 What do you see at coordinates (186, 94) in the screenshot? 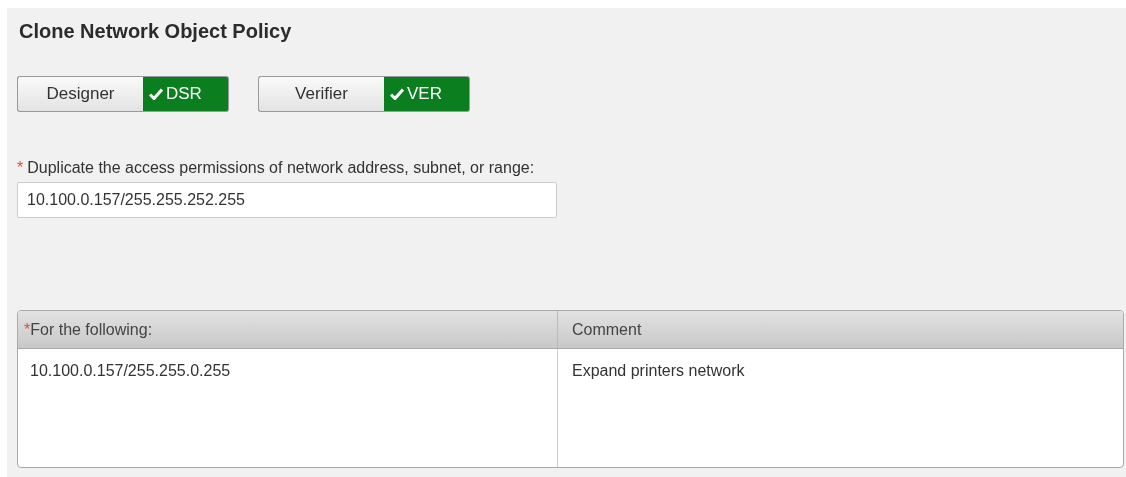
I see `role-status-badge: DSR` at bounding box center [186, 94].